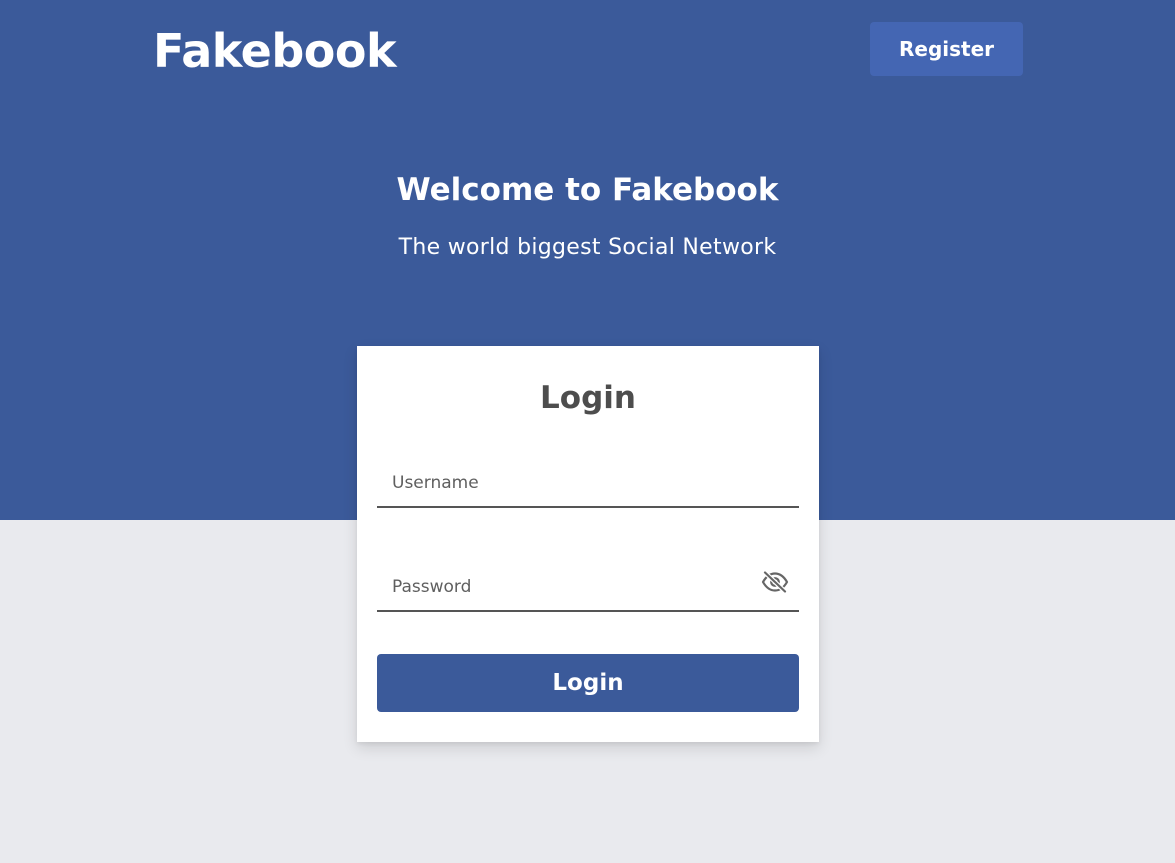  I want to click on brand-logo: Fakebook, so click(275, 51).